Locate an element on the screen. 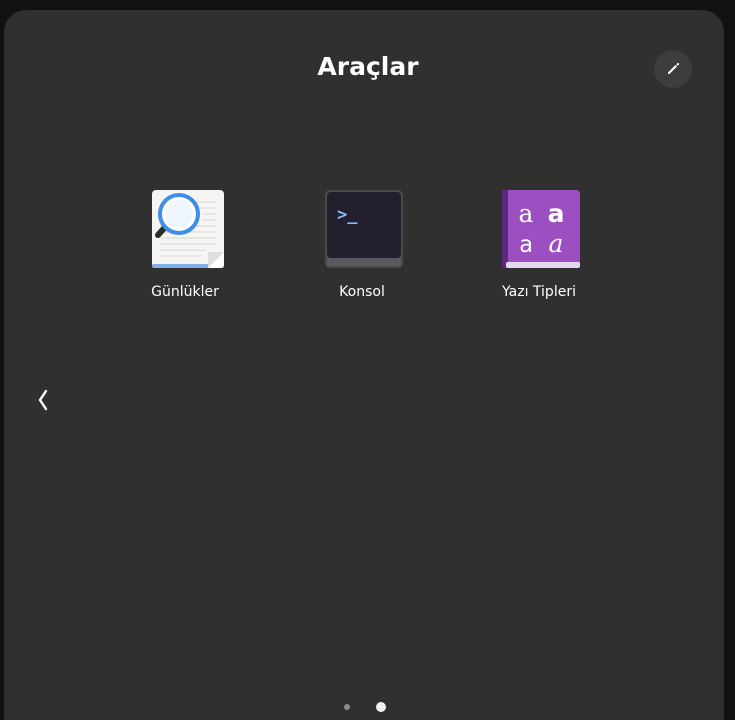 The width and height of the screenshot is (735, 720). previous-page-button is located at coordinates (43, 400).